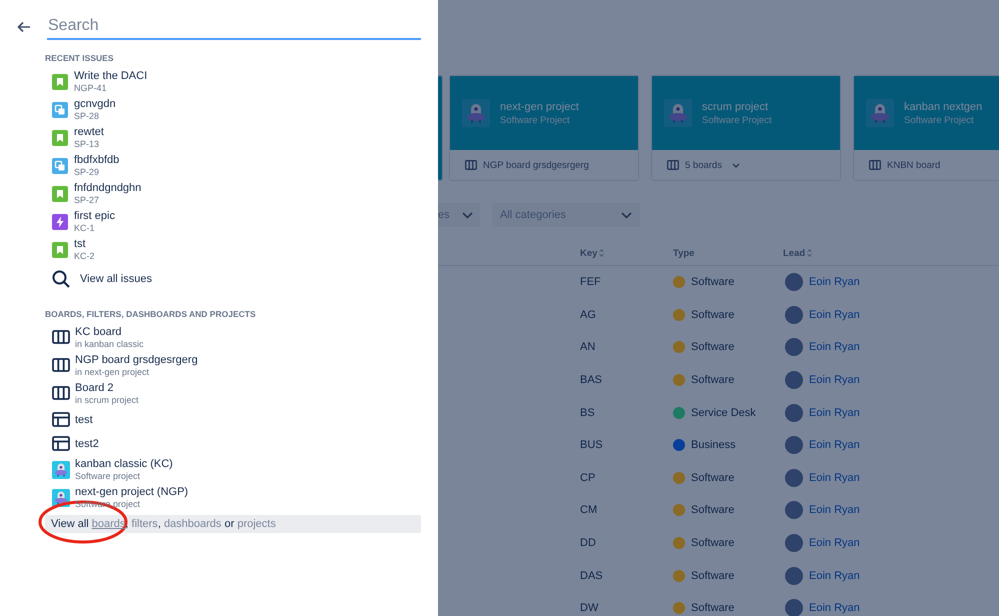 This screenshot has height=616, width=999. What do you see at coordinates (713, 445) in the screenshot?
I see `table-cell: Business` at bounding box center [713, 445].